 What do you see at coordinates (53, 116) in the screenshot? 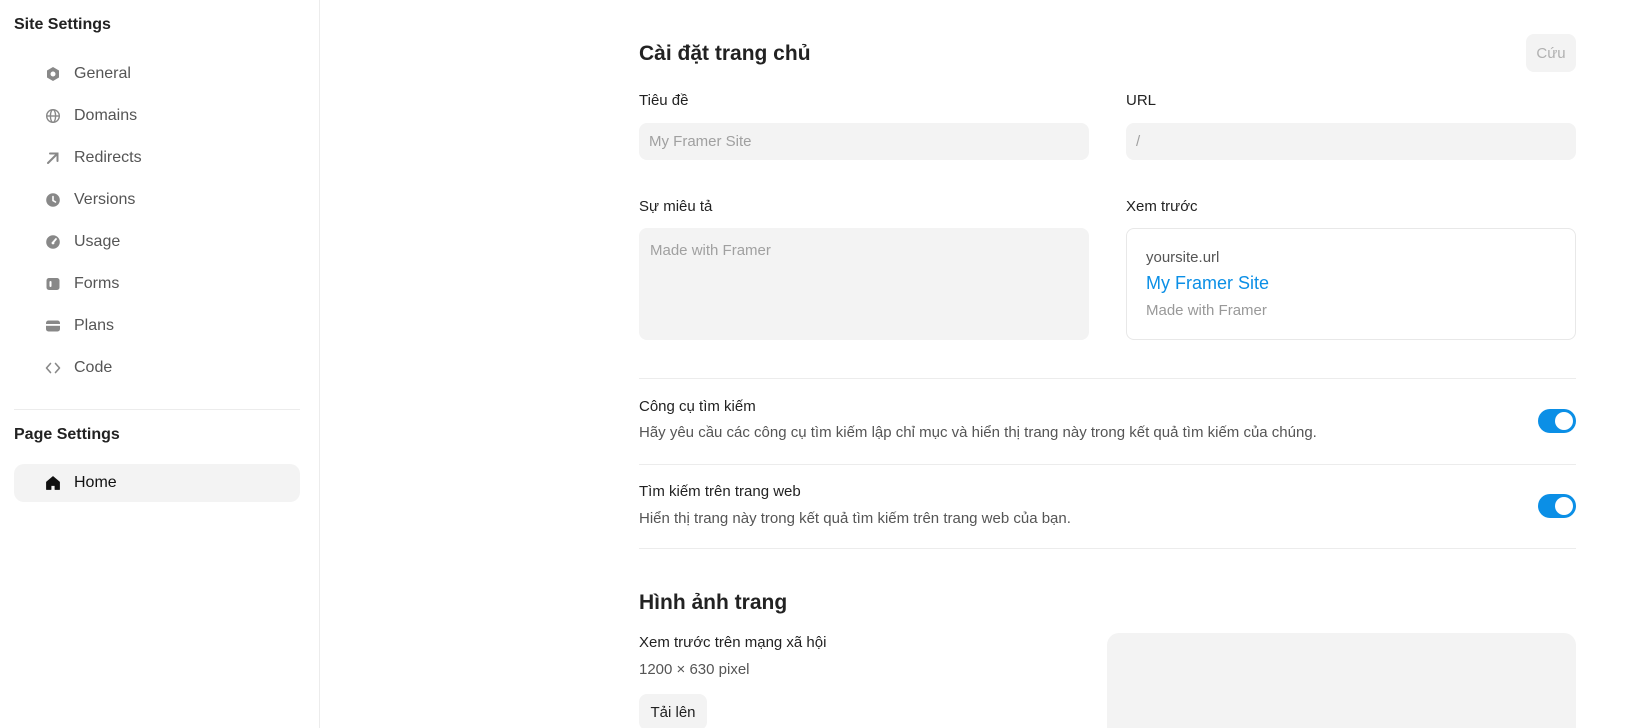
I see `globe-icon` at bounding box center [53, 116].